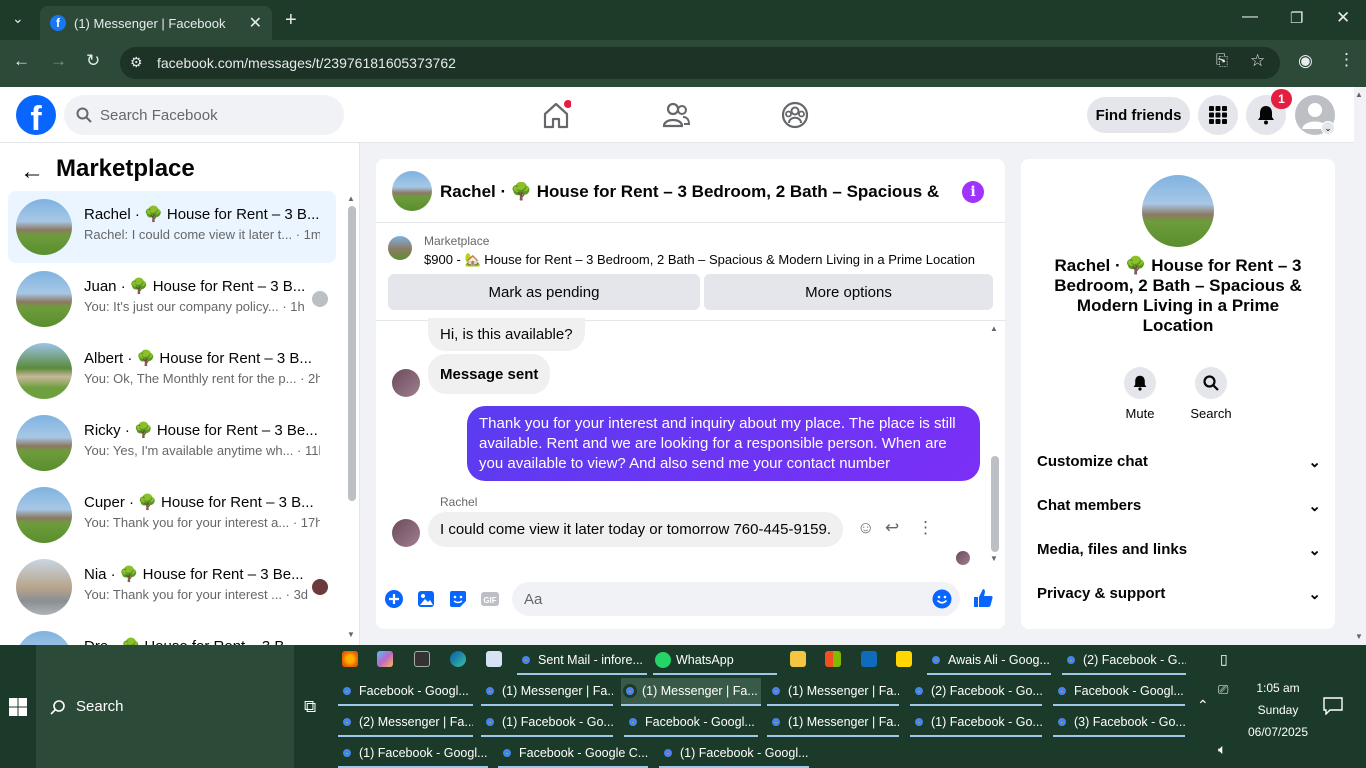  Describe the element at coordinates (1305, 61) in the screenshot. I see `profile-icon: ◉` at that location.